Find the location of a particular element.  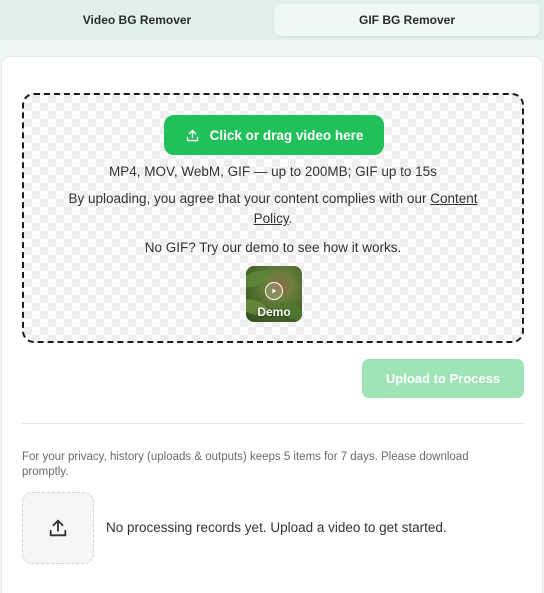

content-policy-link-part2: Policy is located at coordinates (271, 218).